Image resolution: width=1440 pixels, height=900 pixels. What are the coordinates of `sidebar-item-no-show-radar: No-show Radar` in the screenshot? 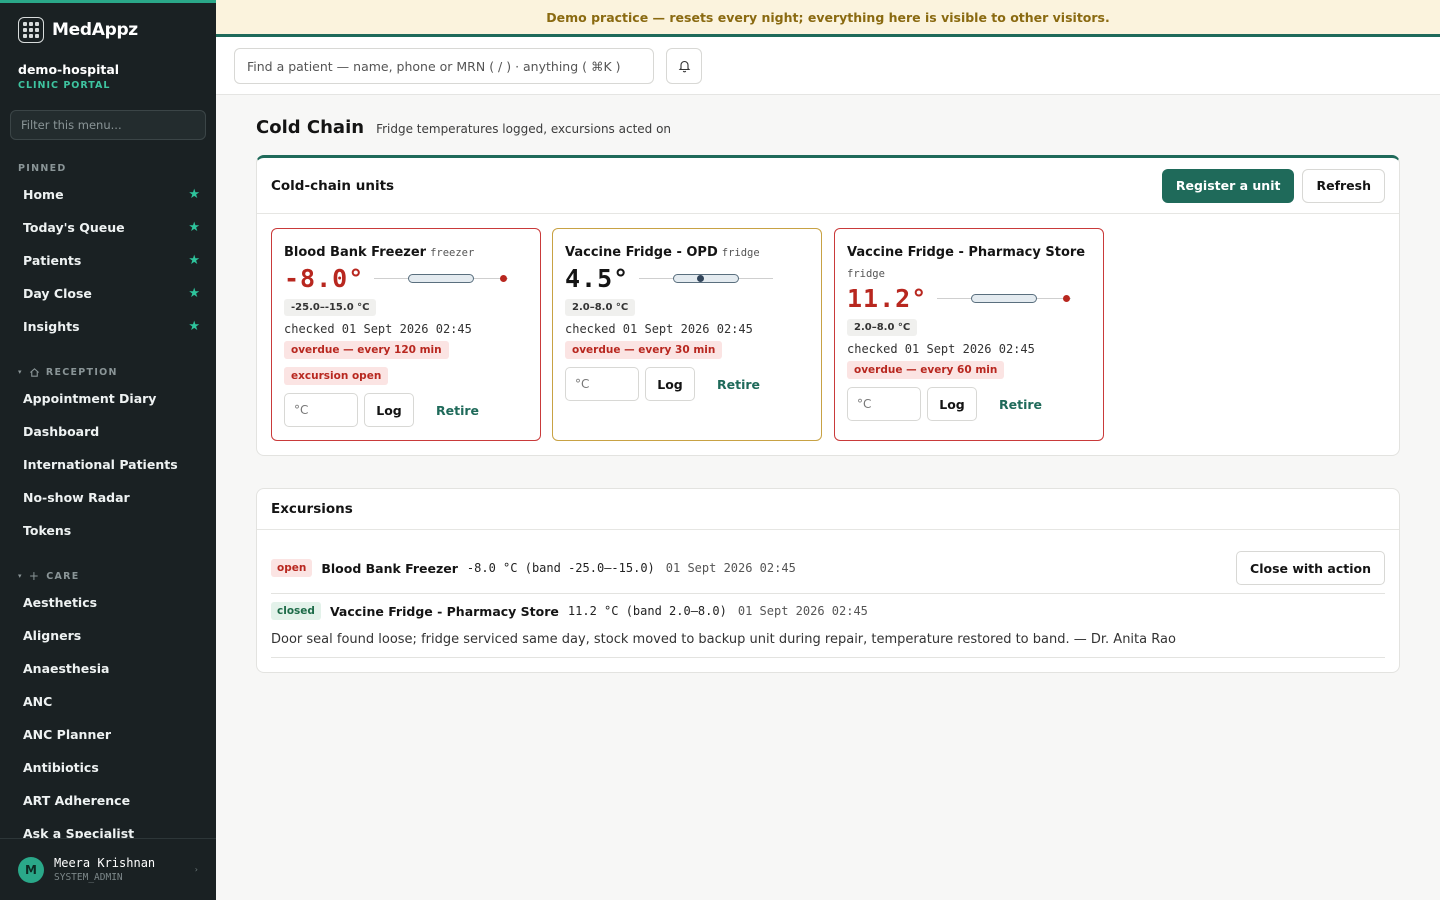 It's located at (108, 497).